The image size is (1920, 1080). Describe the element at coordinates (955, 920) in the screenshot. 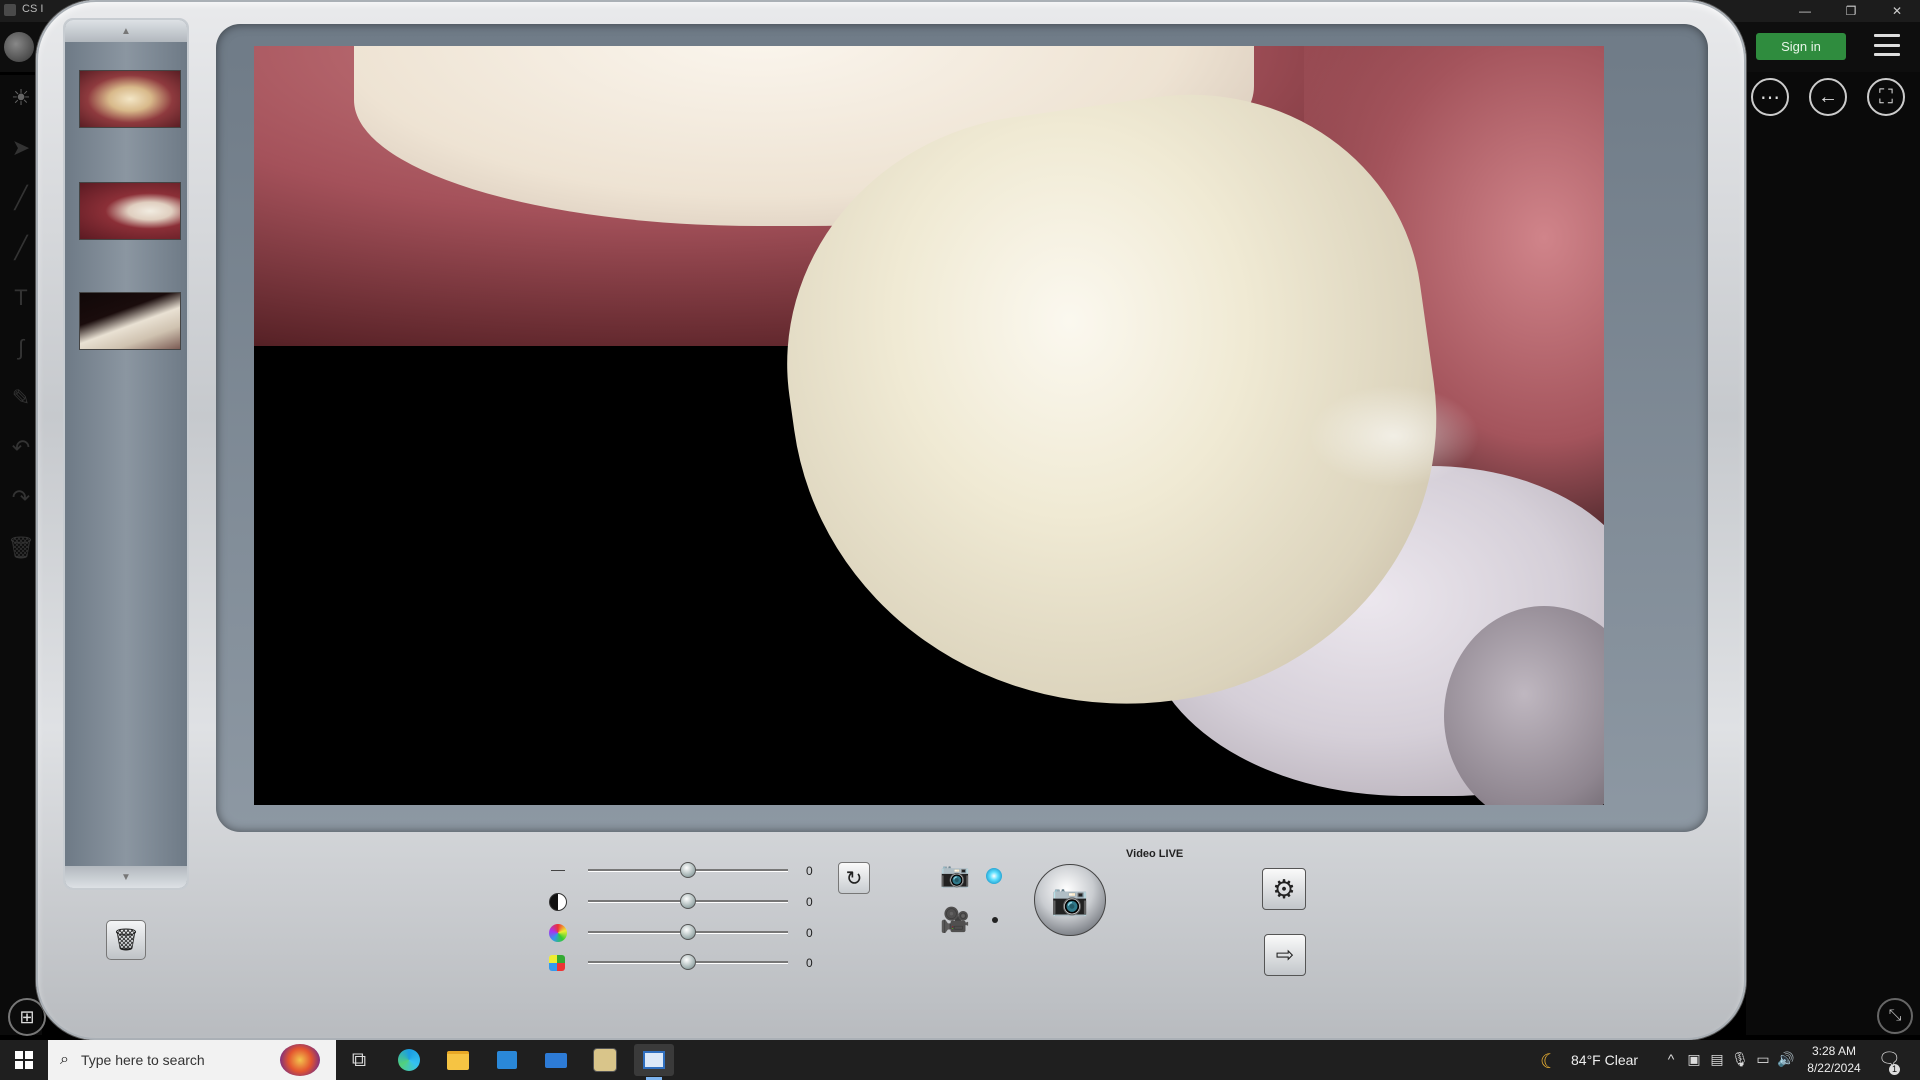

I see `video-mode-icon: 🎥` at that location.